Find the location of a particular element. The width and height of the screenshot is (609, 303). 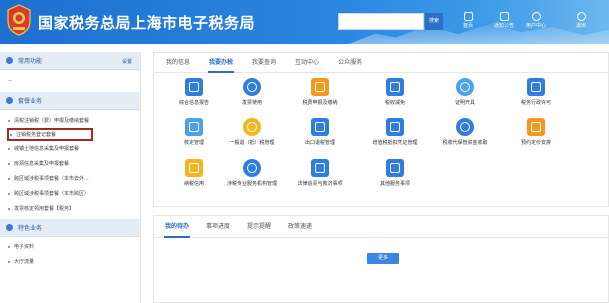

sidebar-item-liquidation: 清税注销税（费）申报及缴纳套餐 is located at coordinates (70, 120).